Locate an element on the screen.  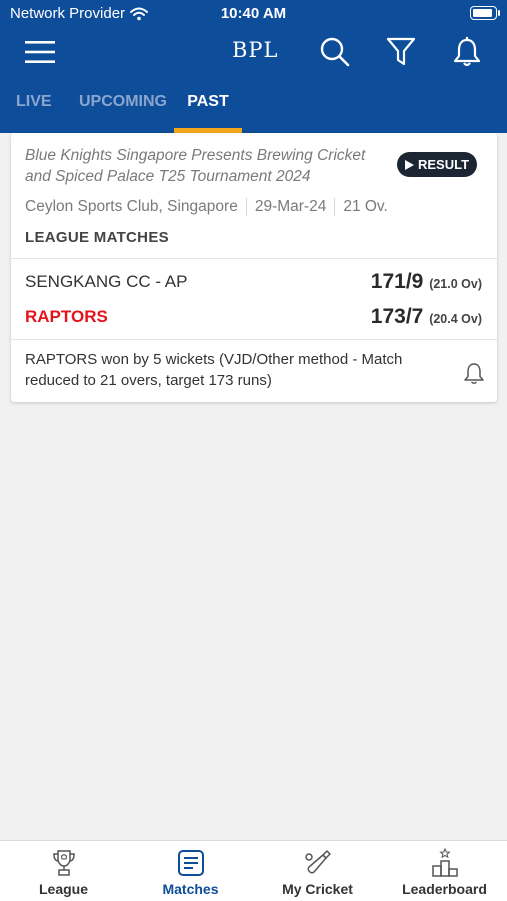
podium-icon is located at coordinates (444, 862).